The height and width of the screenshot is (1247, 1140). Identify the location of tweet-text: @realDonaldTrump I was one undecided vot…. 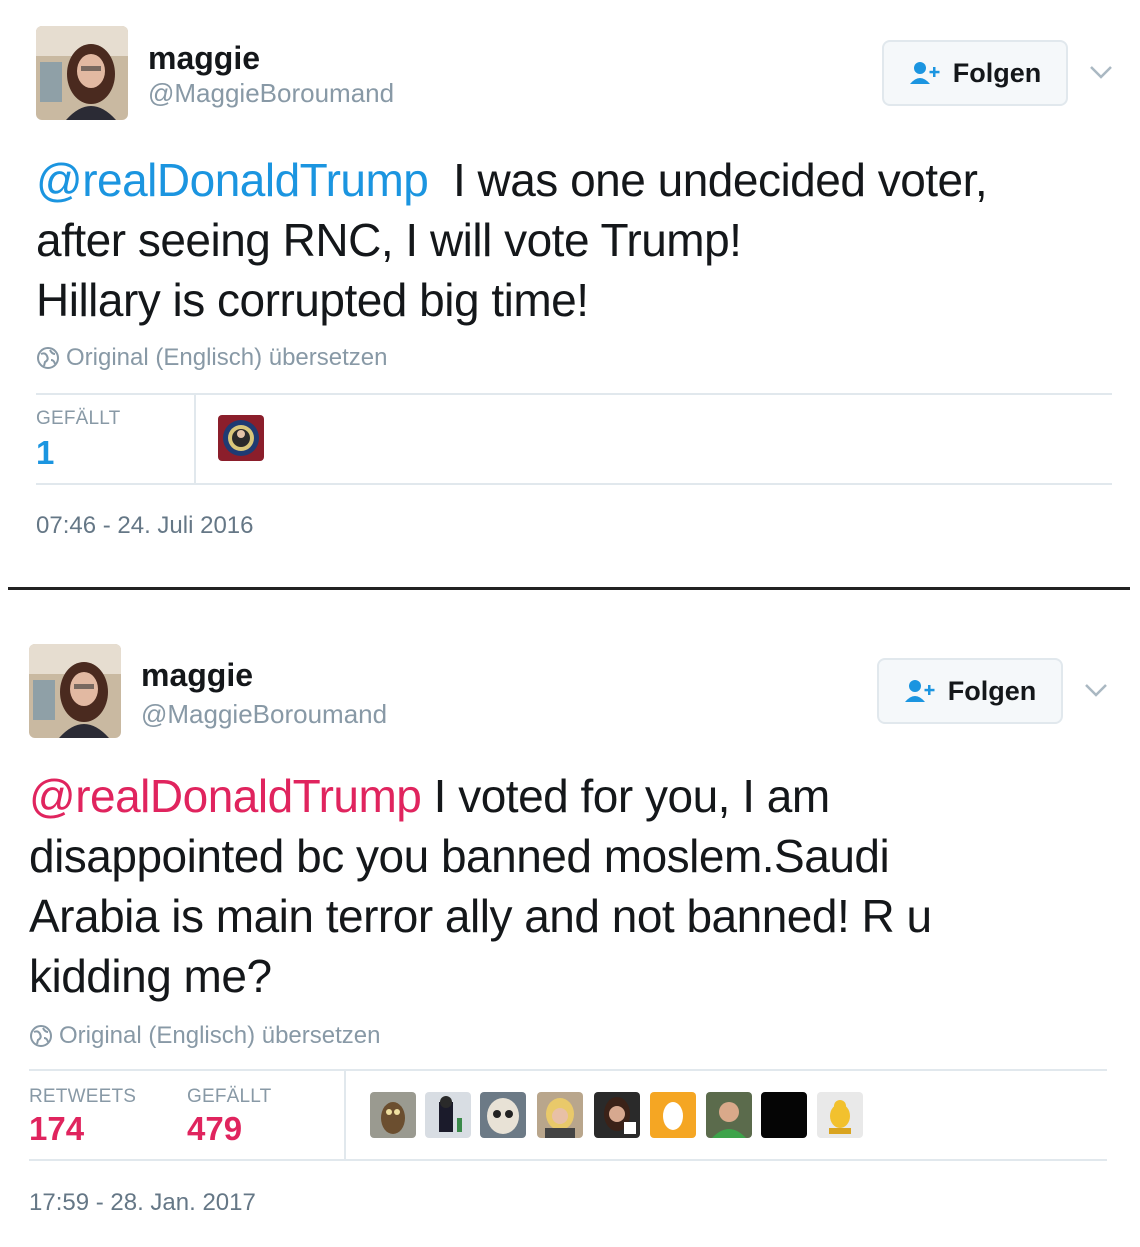
(512, 240).